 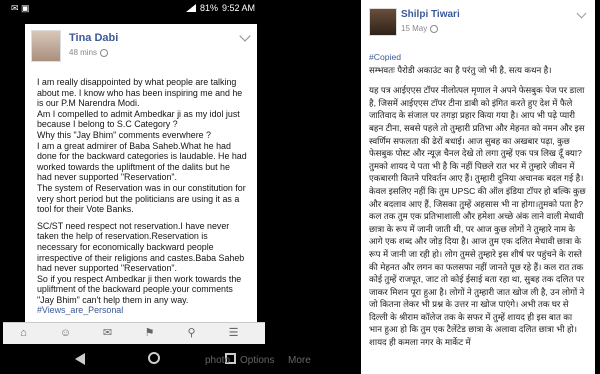 I want to click on menu-icon: ☰, so click(x=233, y=333).